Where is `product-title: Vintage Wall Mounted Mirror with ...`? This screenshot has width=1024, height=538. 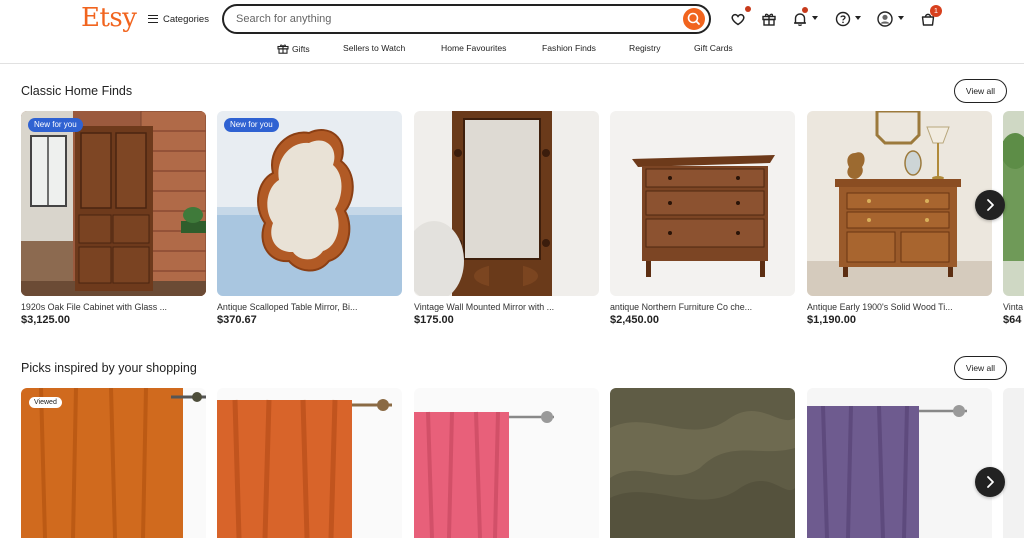 product-title: Vintage Wall Mounted Mirror with ... is located at coordinates (504, 307).